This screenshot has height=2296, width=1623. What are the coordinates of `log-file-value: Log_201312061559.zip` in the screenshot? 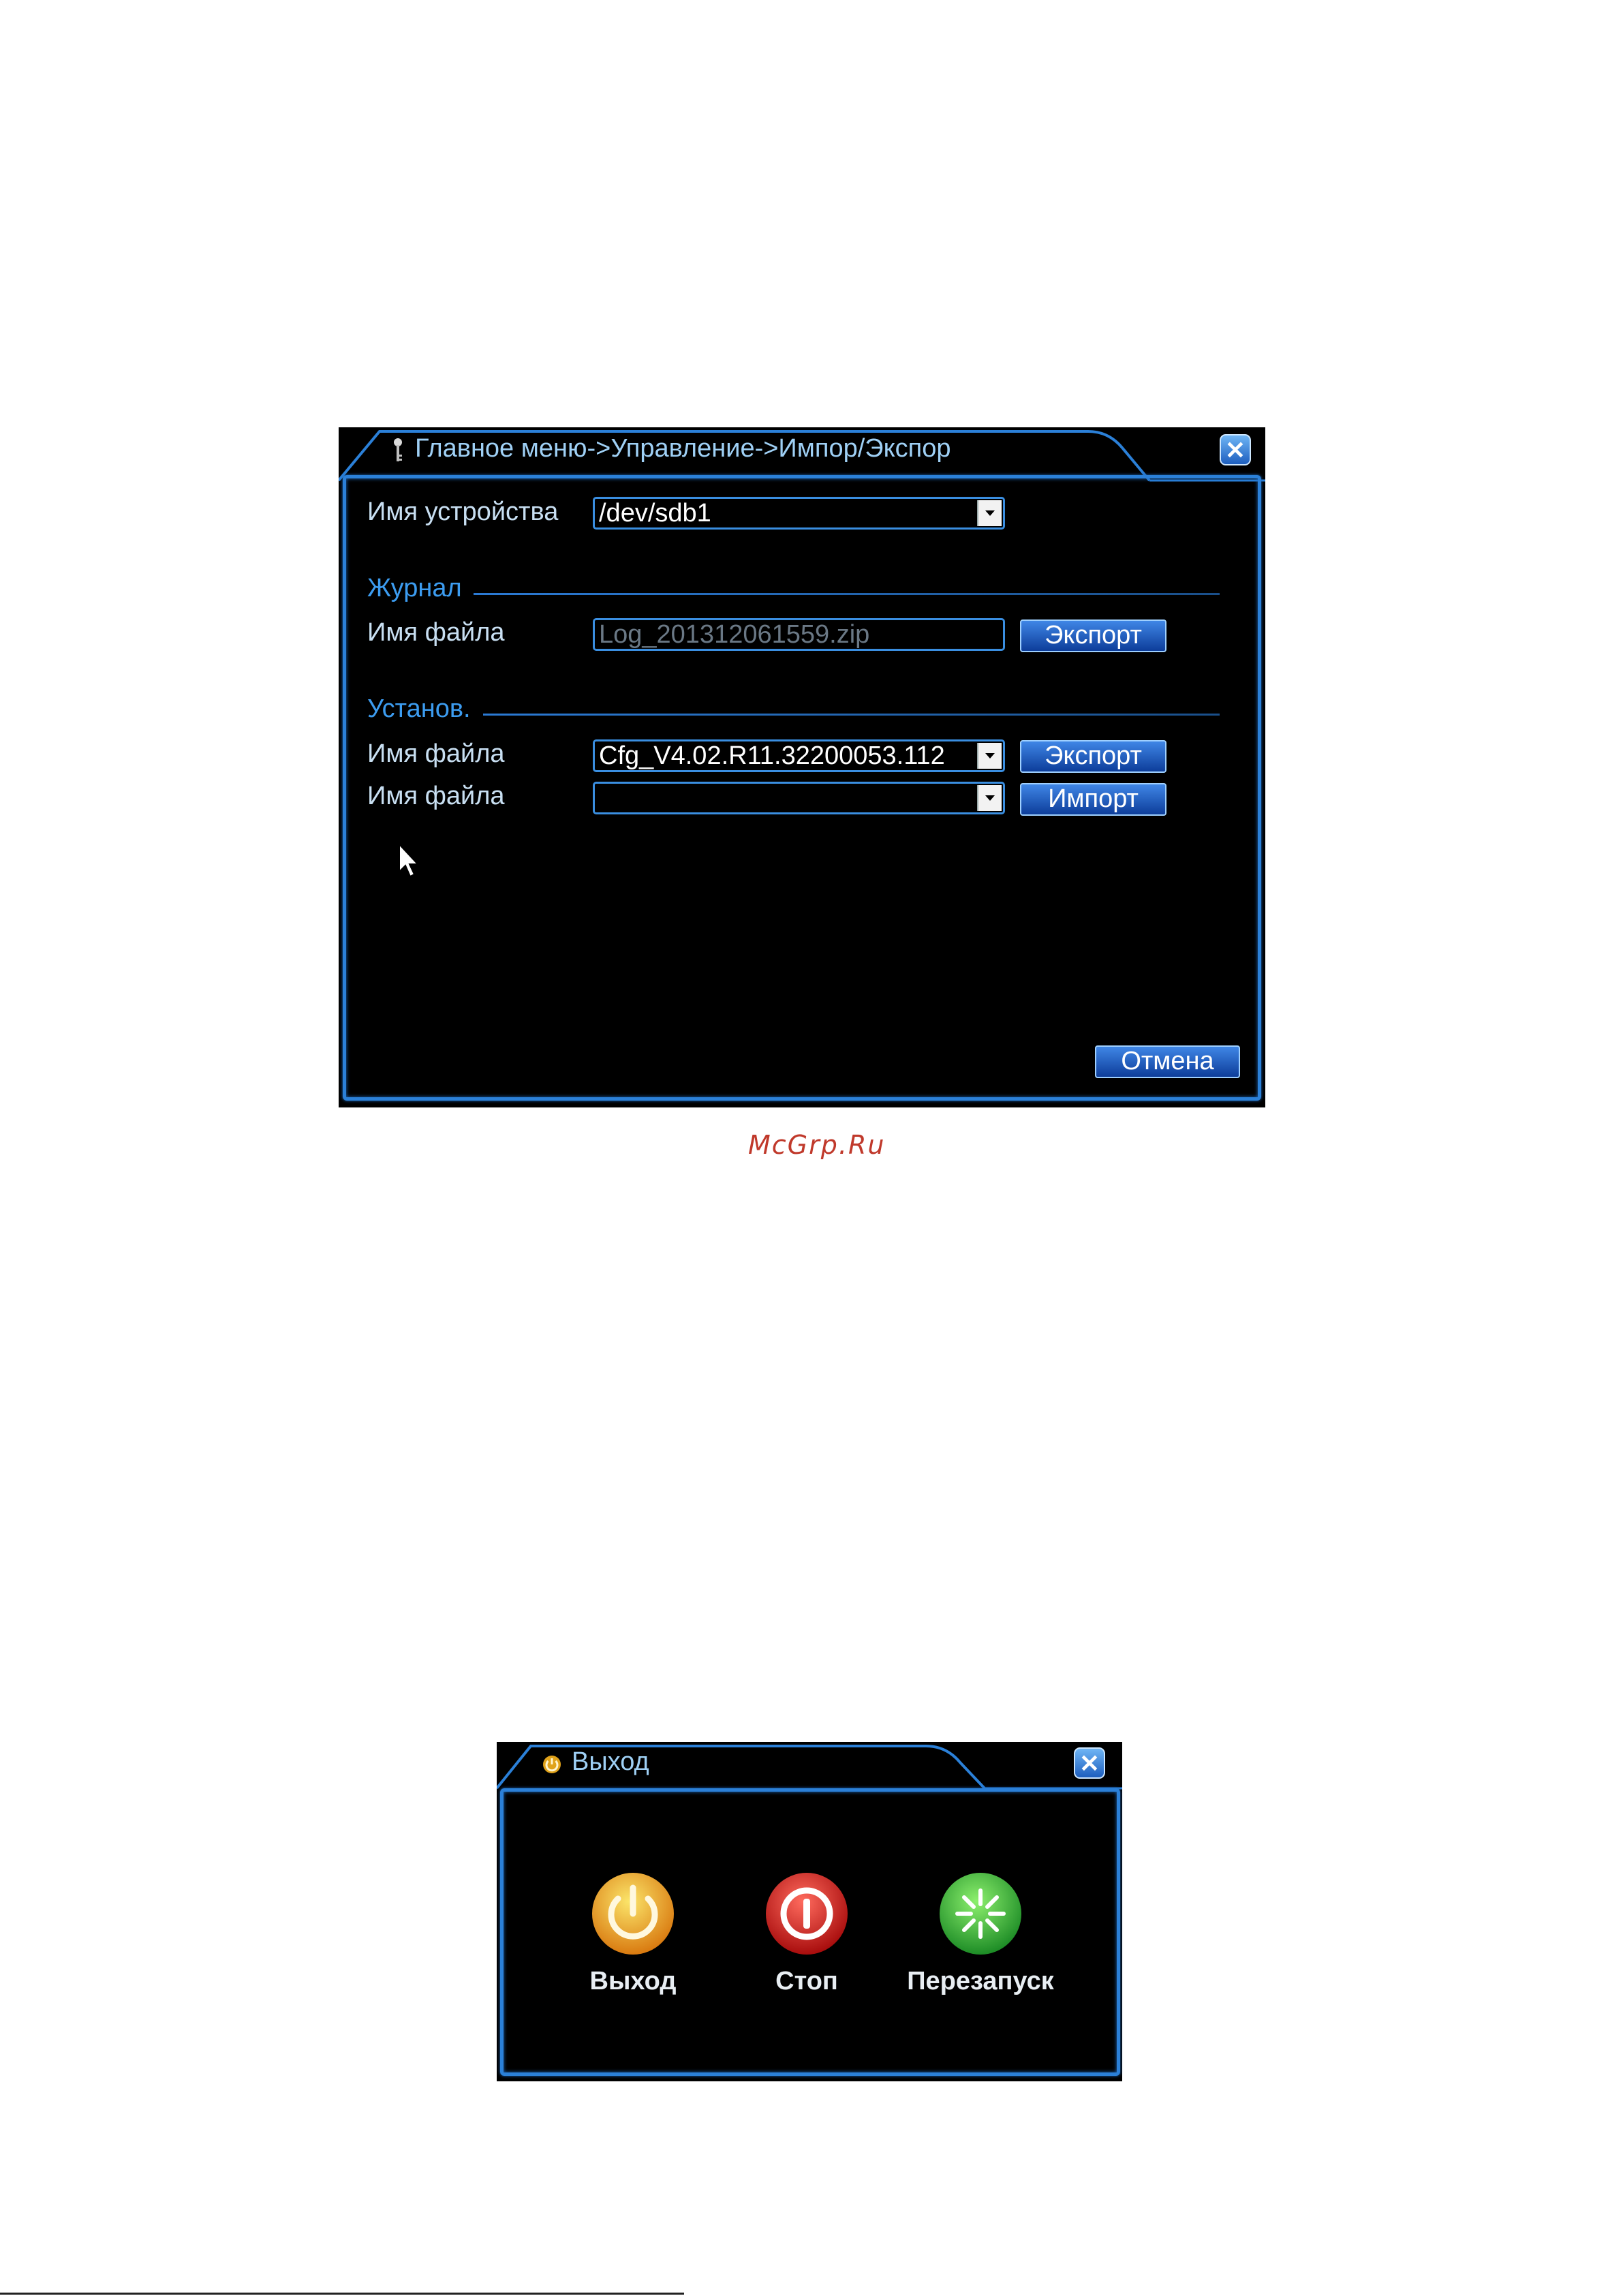 It's located at (734, 635).